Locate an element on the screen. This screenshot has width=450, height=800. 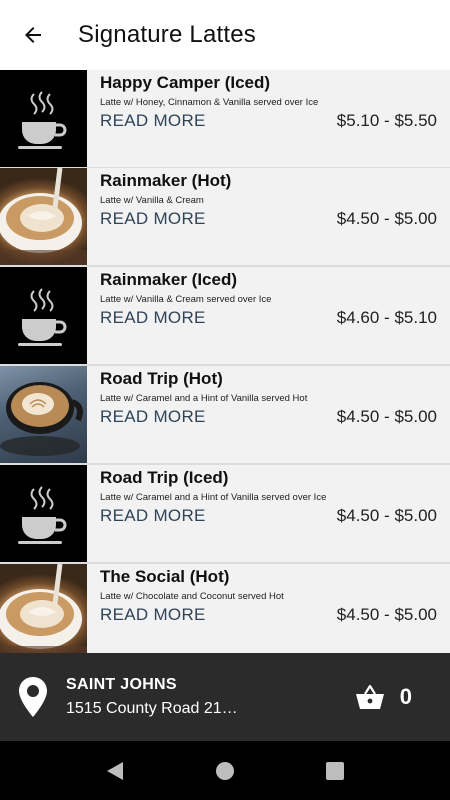
product-name: Road Trip (Hot) is located at coordinates (161, 378).